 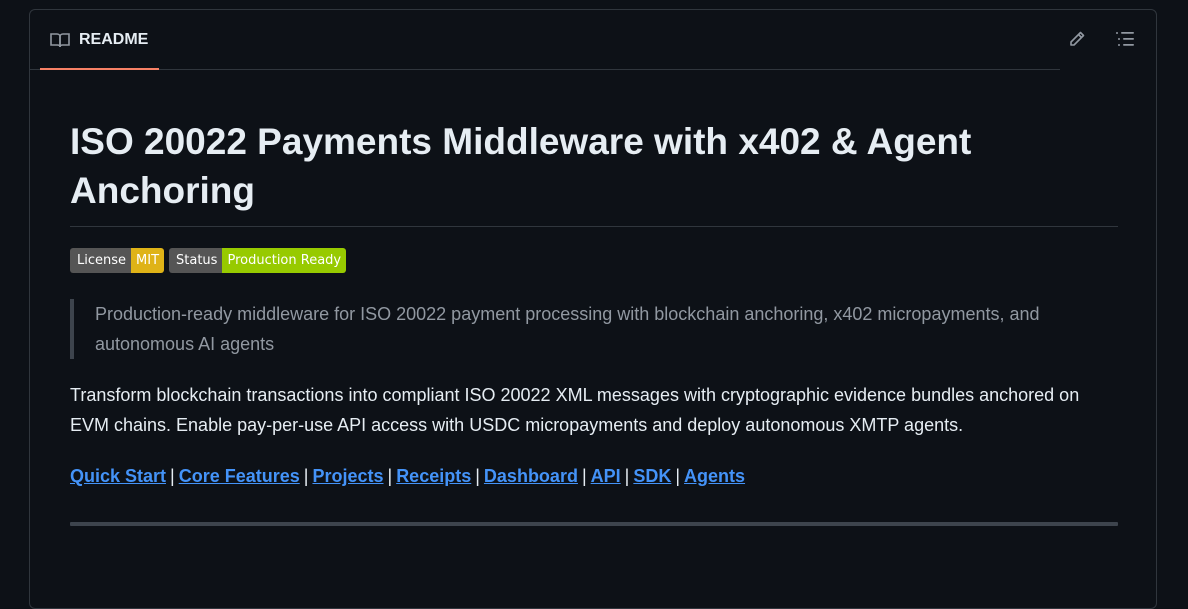 I want to click on readme-tab: README, so click(x=99, y=40).